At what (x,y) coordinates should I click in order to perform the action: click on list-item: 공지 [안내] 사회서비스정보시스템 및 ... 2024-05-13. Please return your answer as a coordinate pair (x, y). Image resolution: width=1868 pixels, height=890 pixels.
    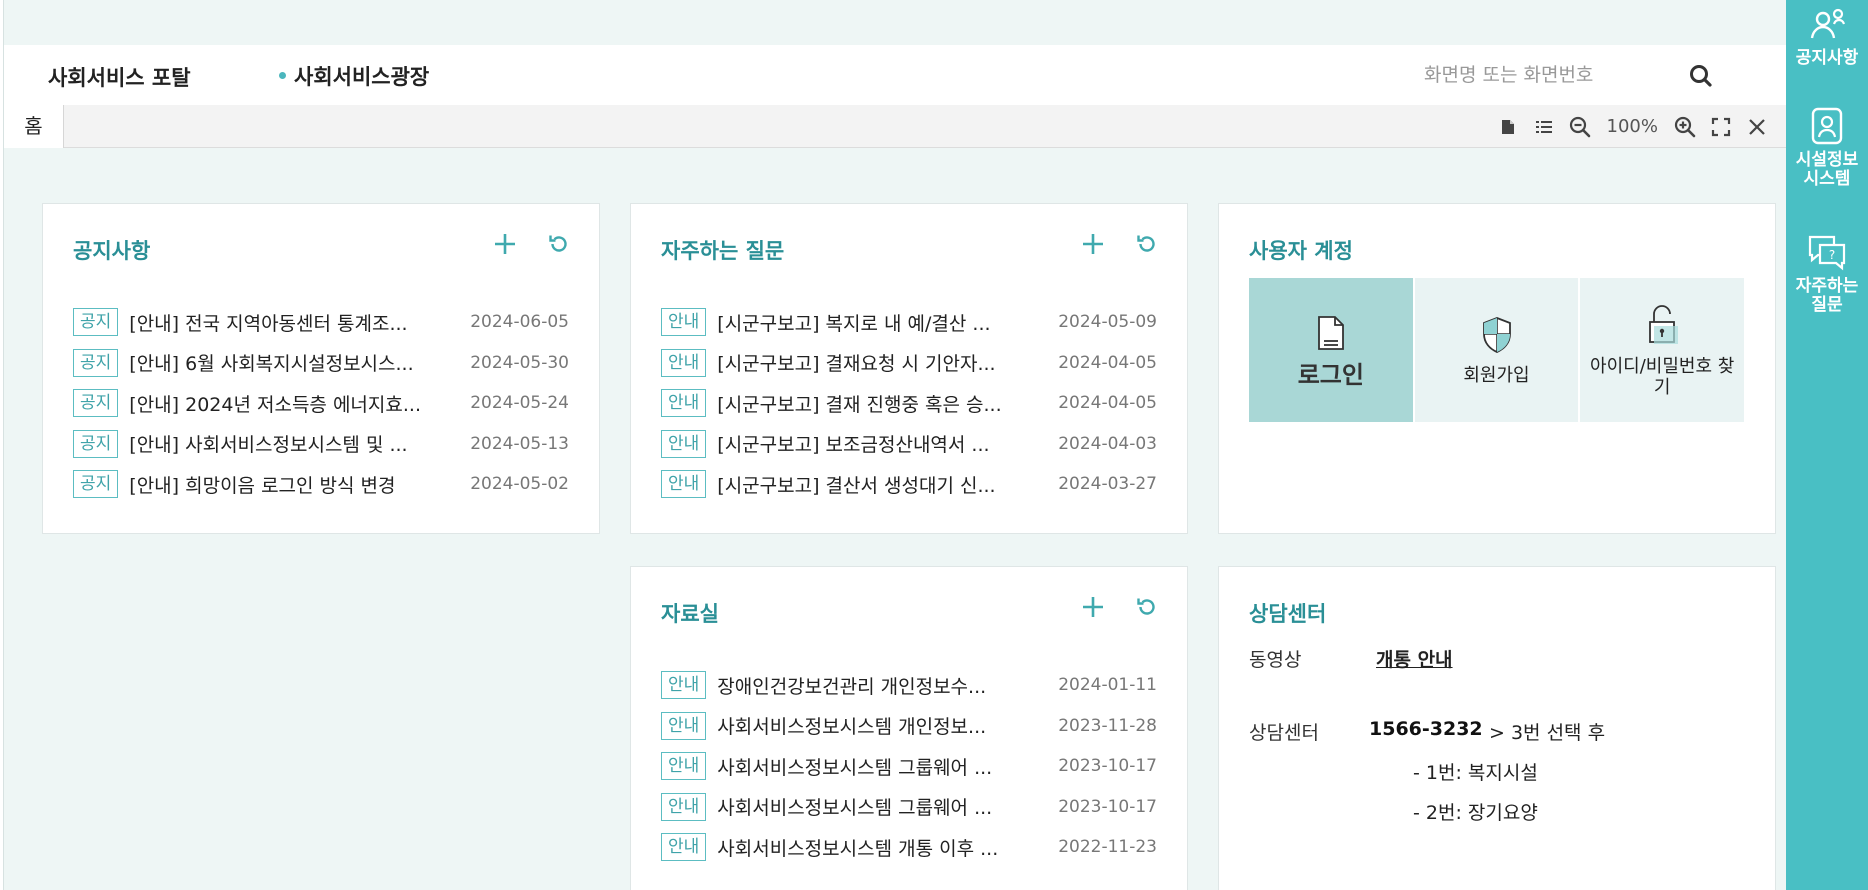
    Looking at the image, I should click on (321, 444).